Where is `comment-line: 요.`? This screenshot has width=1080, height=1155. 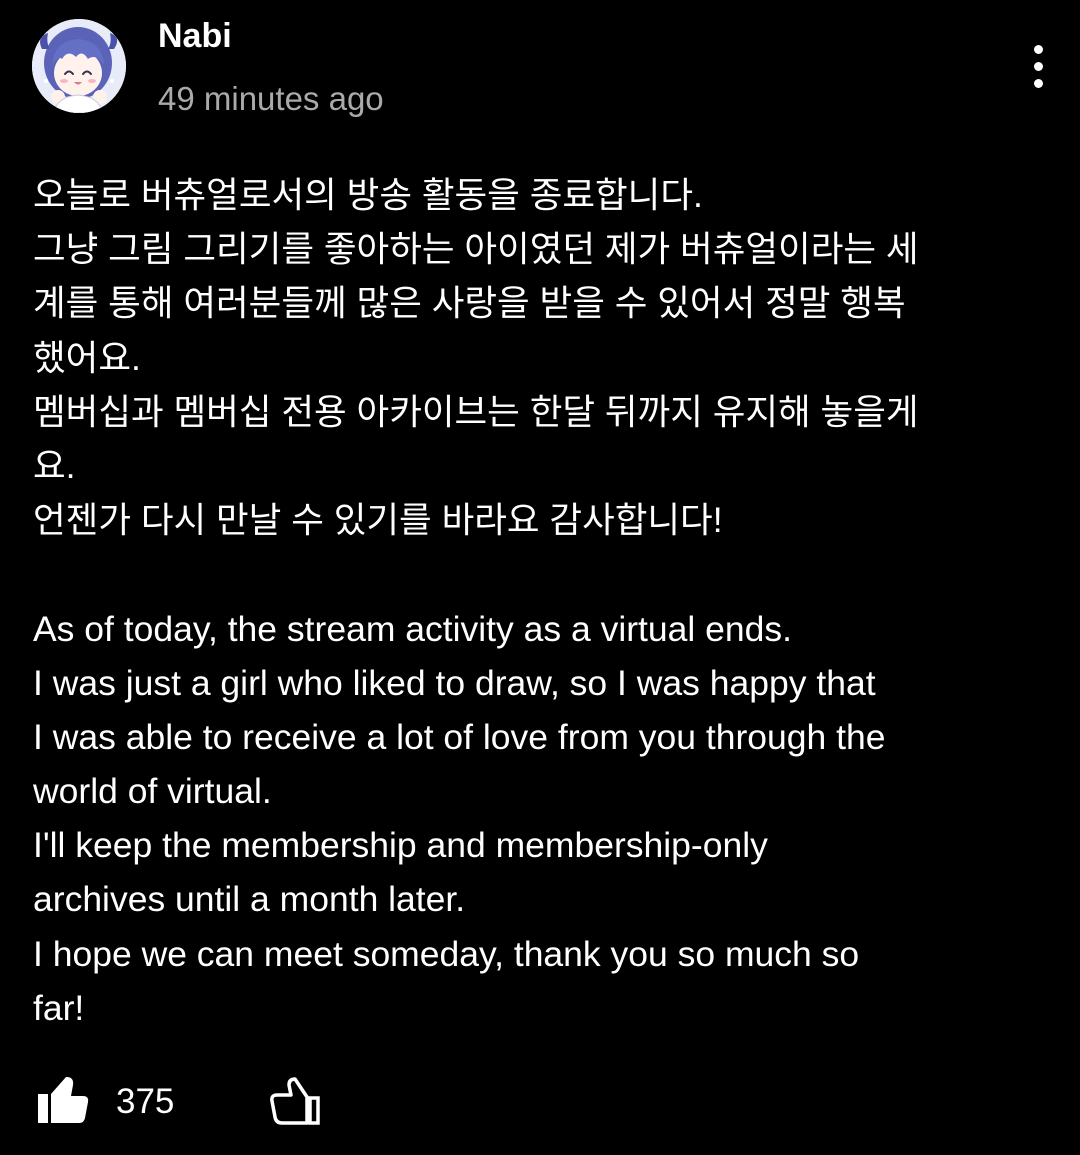
comment-line: 요. is located at coordinates (54, 465).